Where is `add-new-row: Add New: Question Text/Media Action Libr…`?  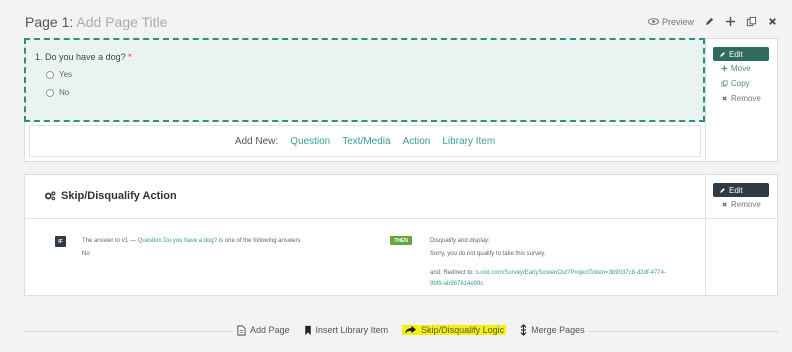 add-new-row: Add New: Question Text/Media Action Libr… is located at coordinates (365, 141).